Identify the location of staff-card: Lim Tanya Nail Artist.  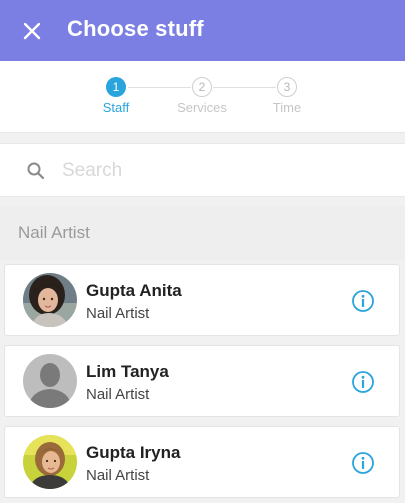
(202, 381).